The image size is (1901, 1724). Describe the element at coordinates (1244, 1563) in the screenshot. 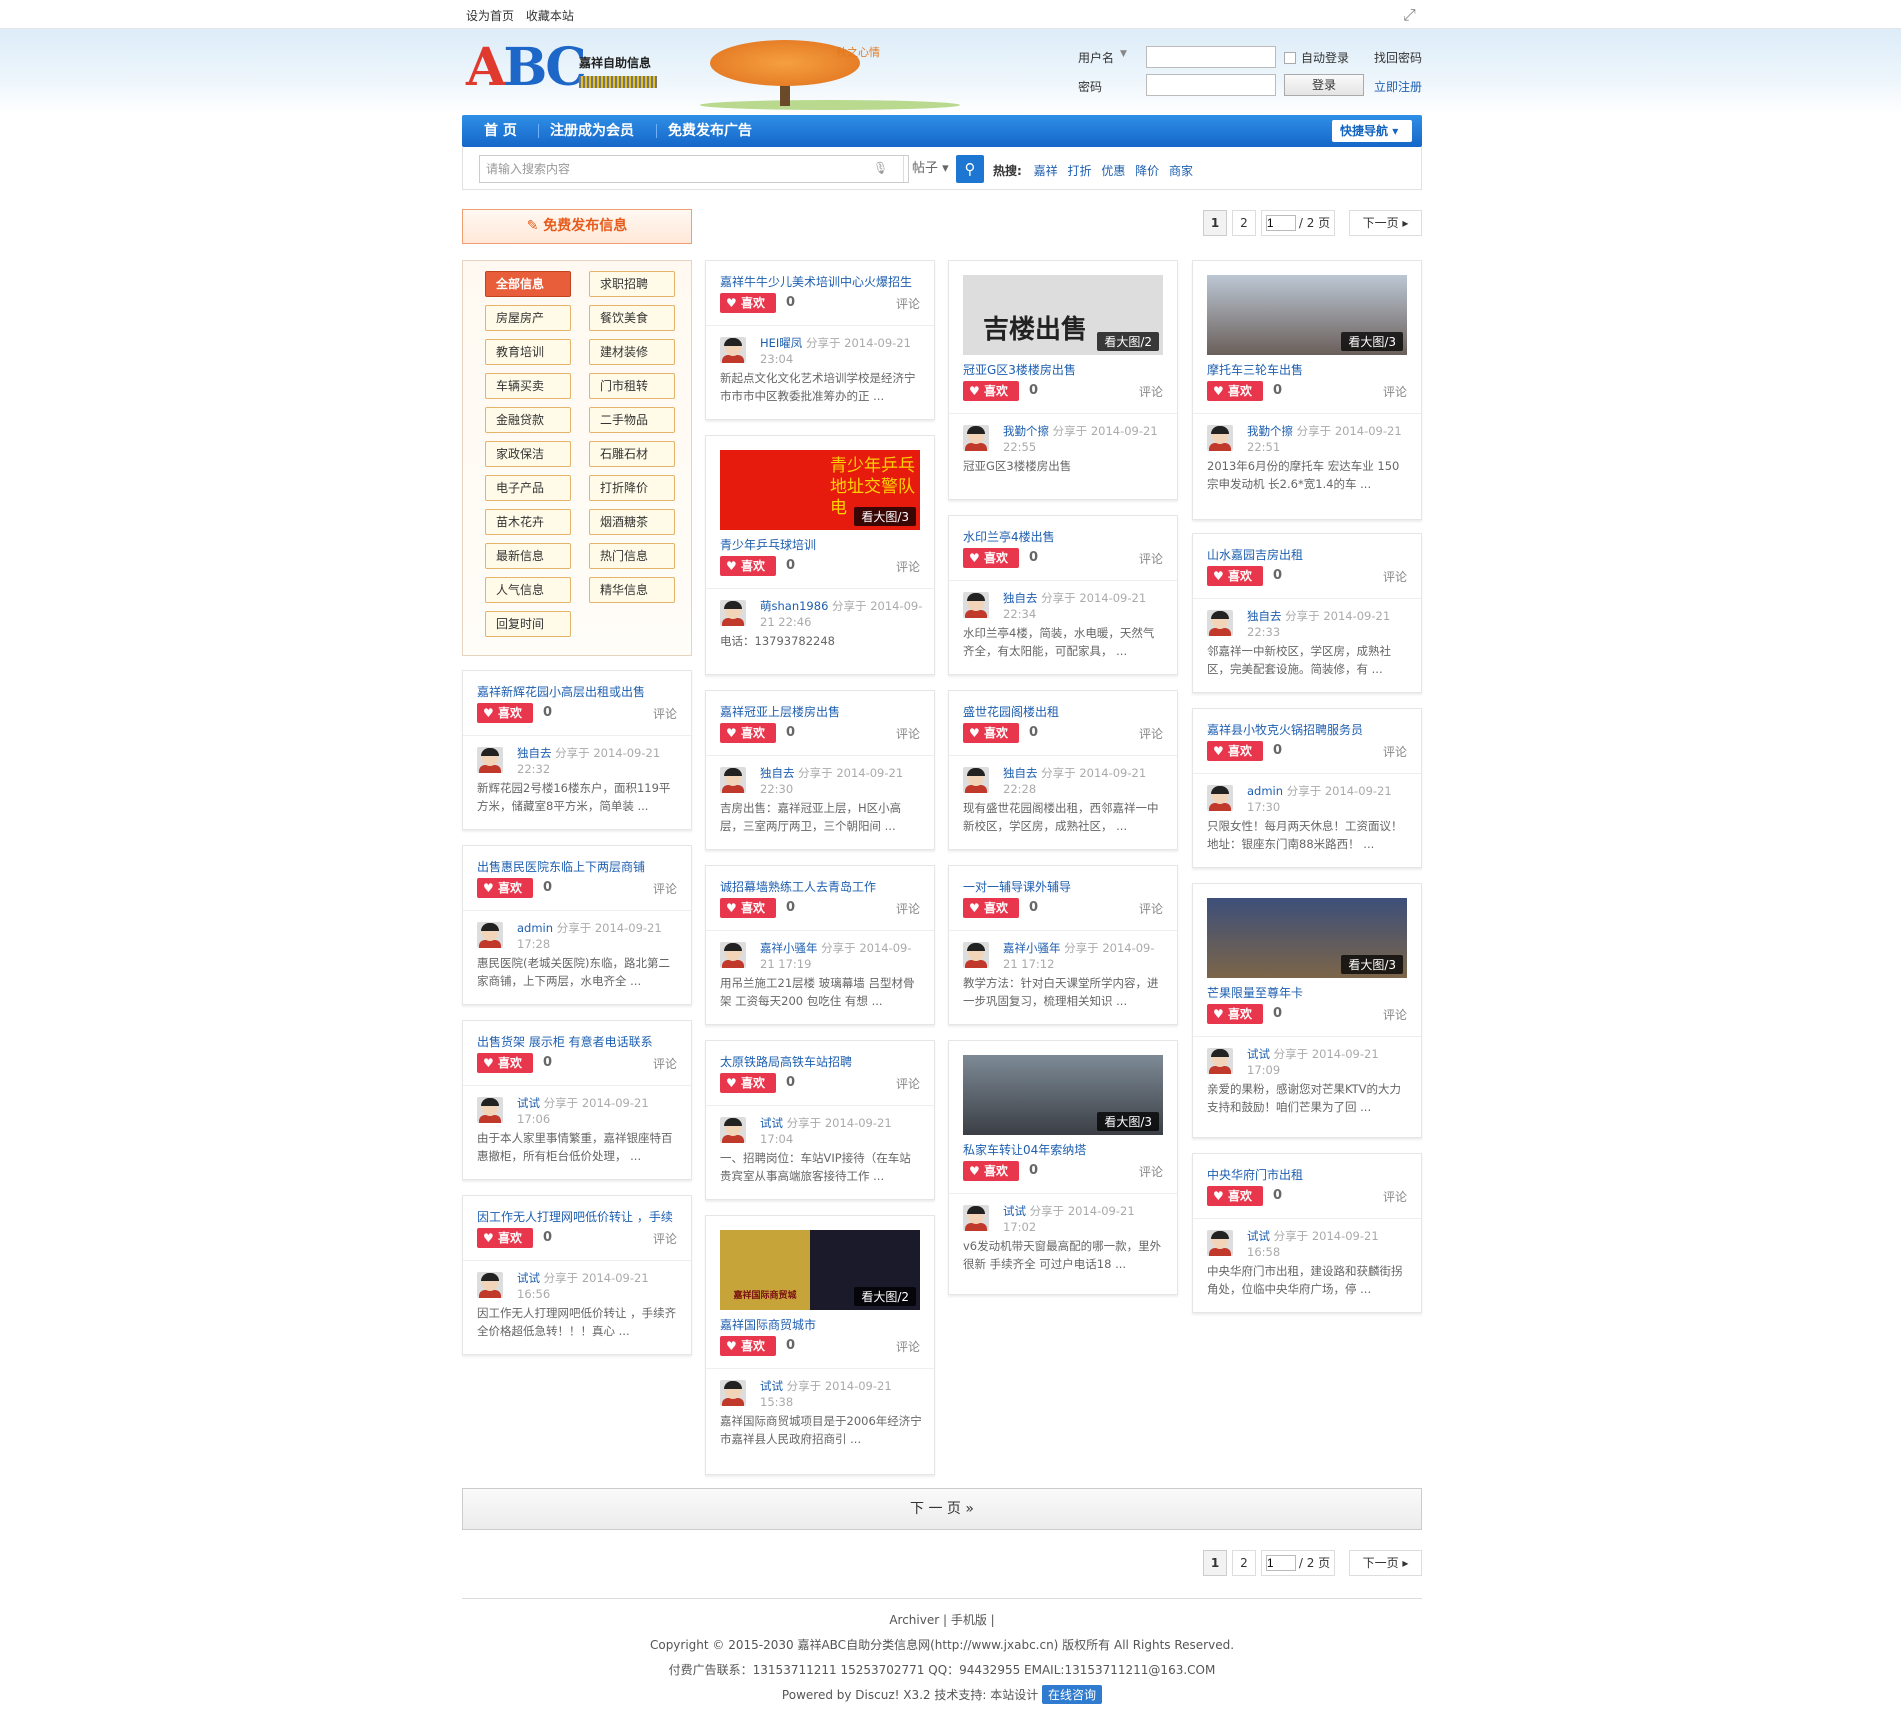

I see `page-2: 2` at that location.